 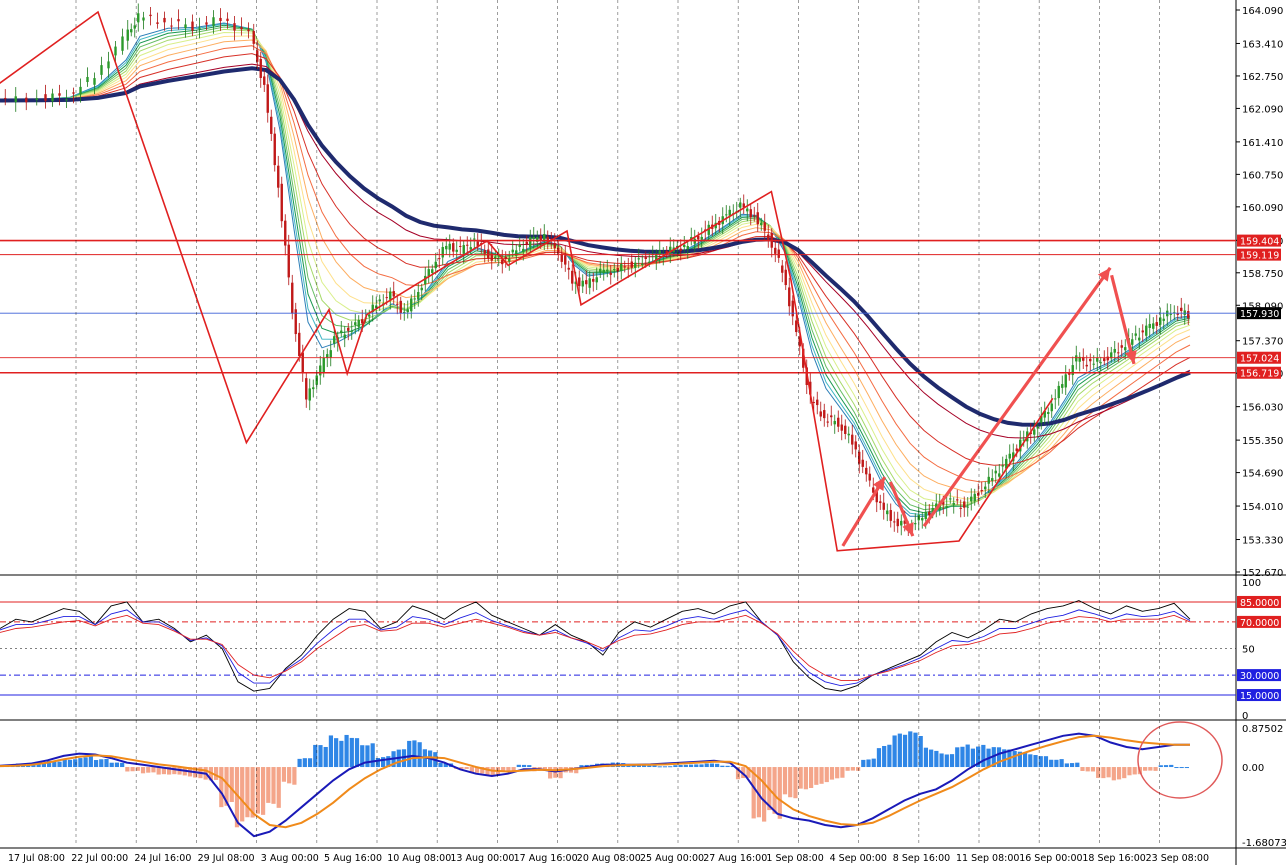 What do you see at coordinates (1262, 175) in the screenshot?
I see `y-tick-label: 160.750` at bounding box center [1262, 175].